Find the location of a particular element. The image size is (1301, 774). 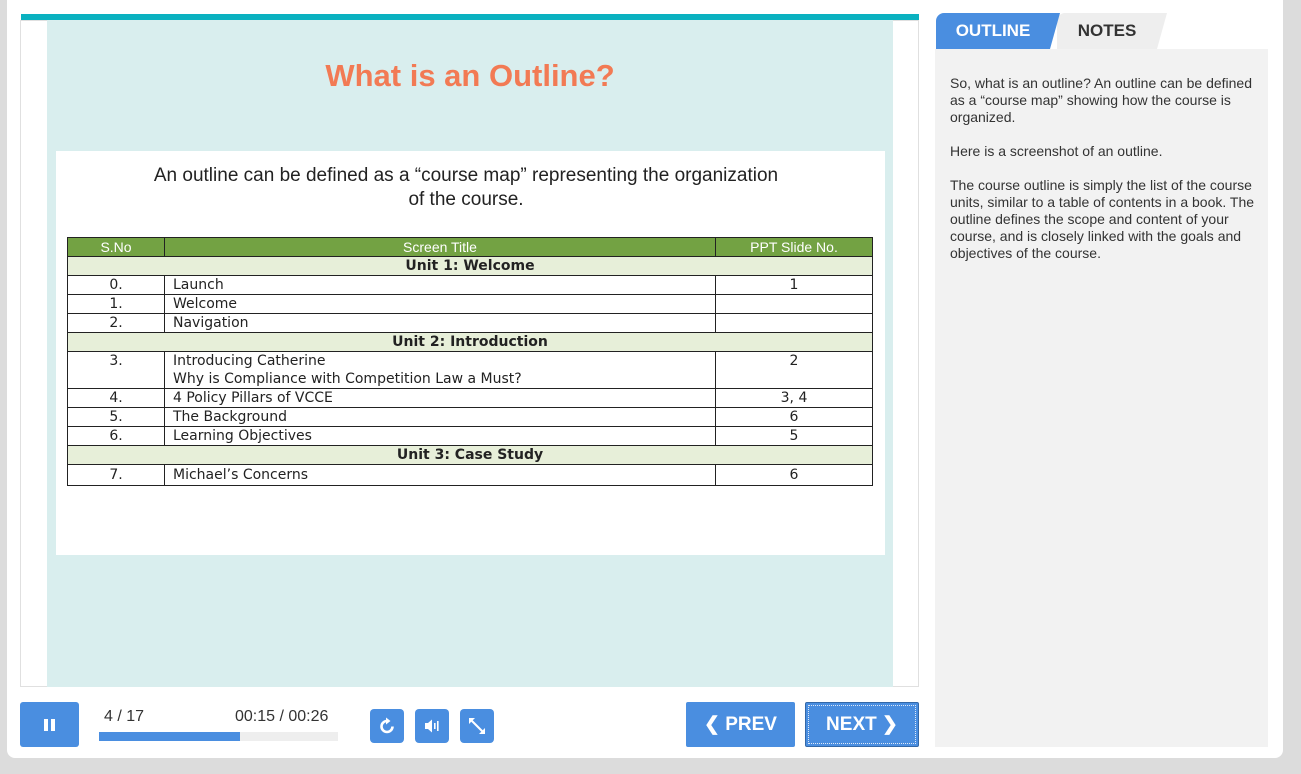

progress-bar is located at coordinates (218, 736).